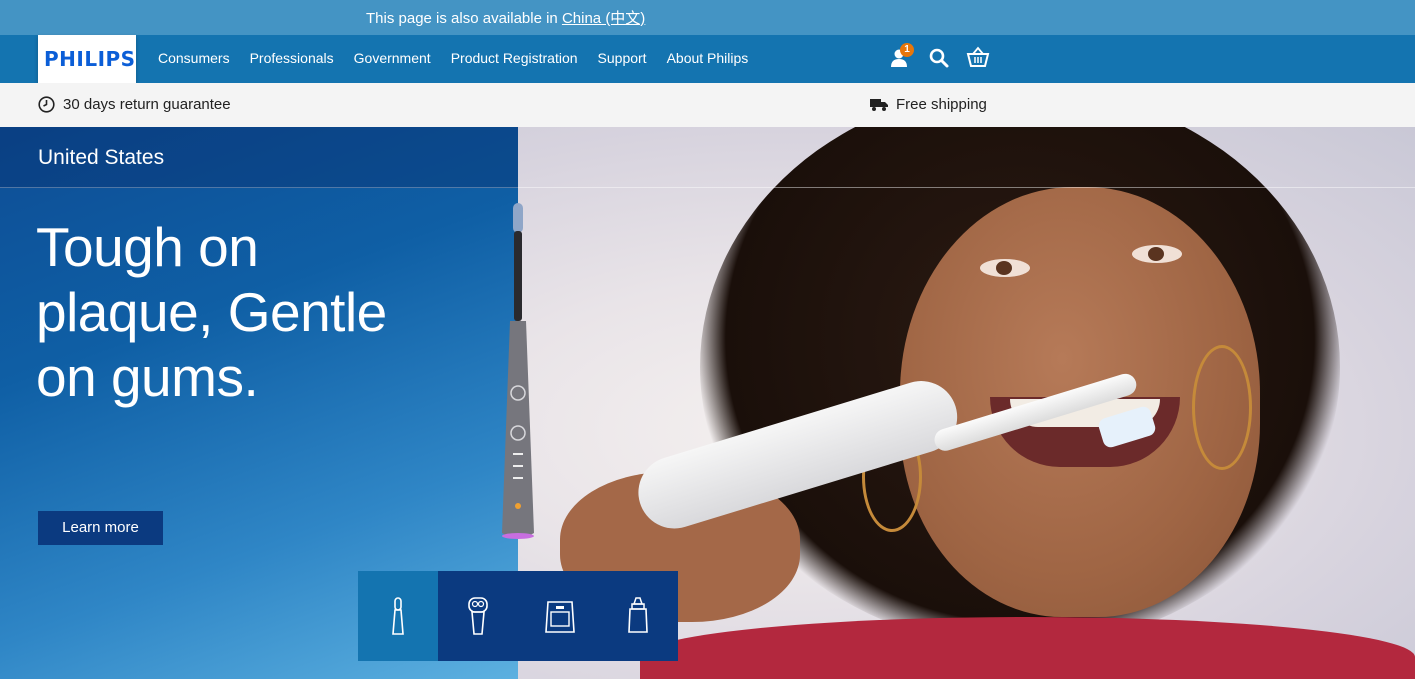 This screenshot has width=1415, height=679. I want to click on shaver-icon, so click(478, 616).